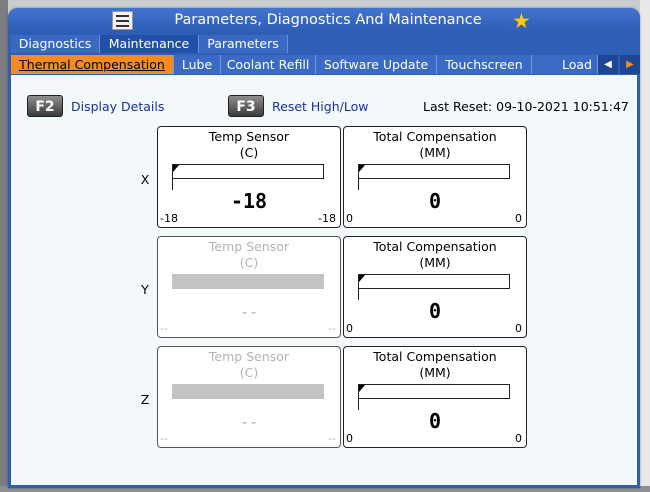 Image resolution: width=650 pixels, height=492 pixels. I want to click on tab-coolant-refill: Coolant Refill, so click(268, 64).